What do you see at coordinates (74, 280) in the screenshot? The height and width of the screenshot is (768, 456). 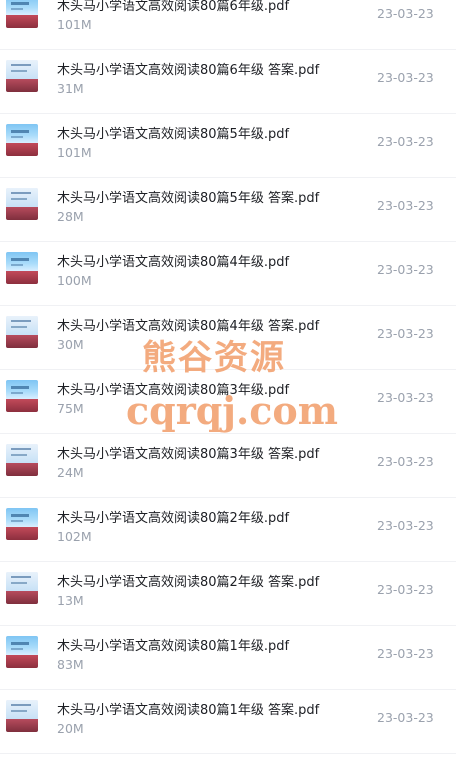 I see `file-size: 100M` at bounding box center [74, 280].